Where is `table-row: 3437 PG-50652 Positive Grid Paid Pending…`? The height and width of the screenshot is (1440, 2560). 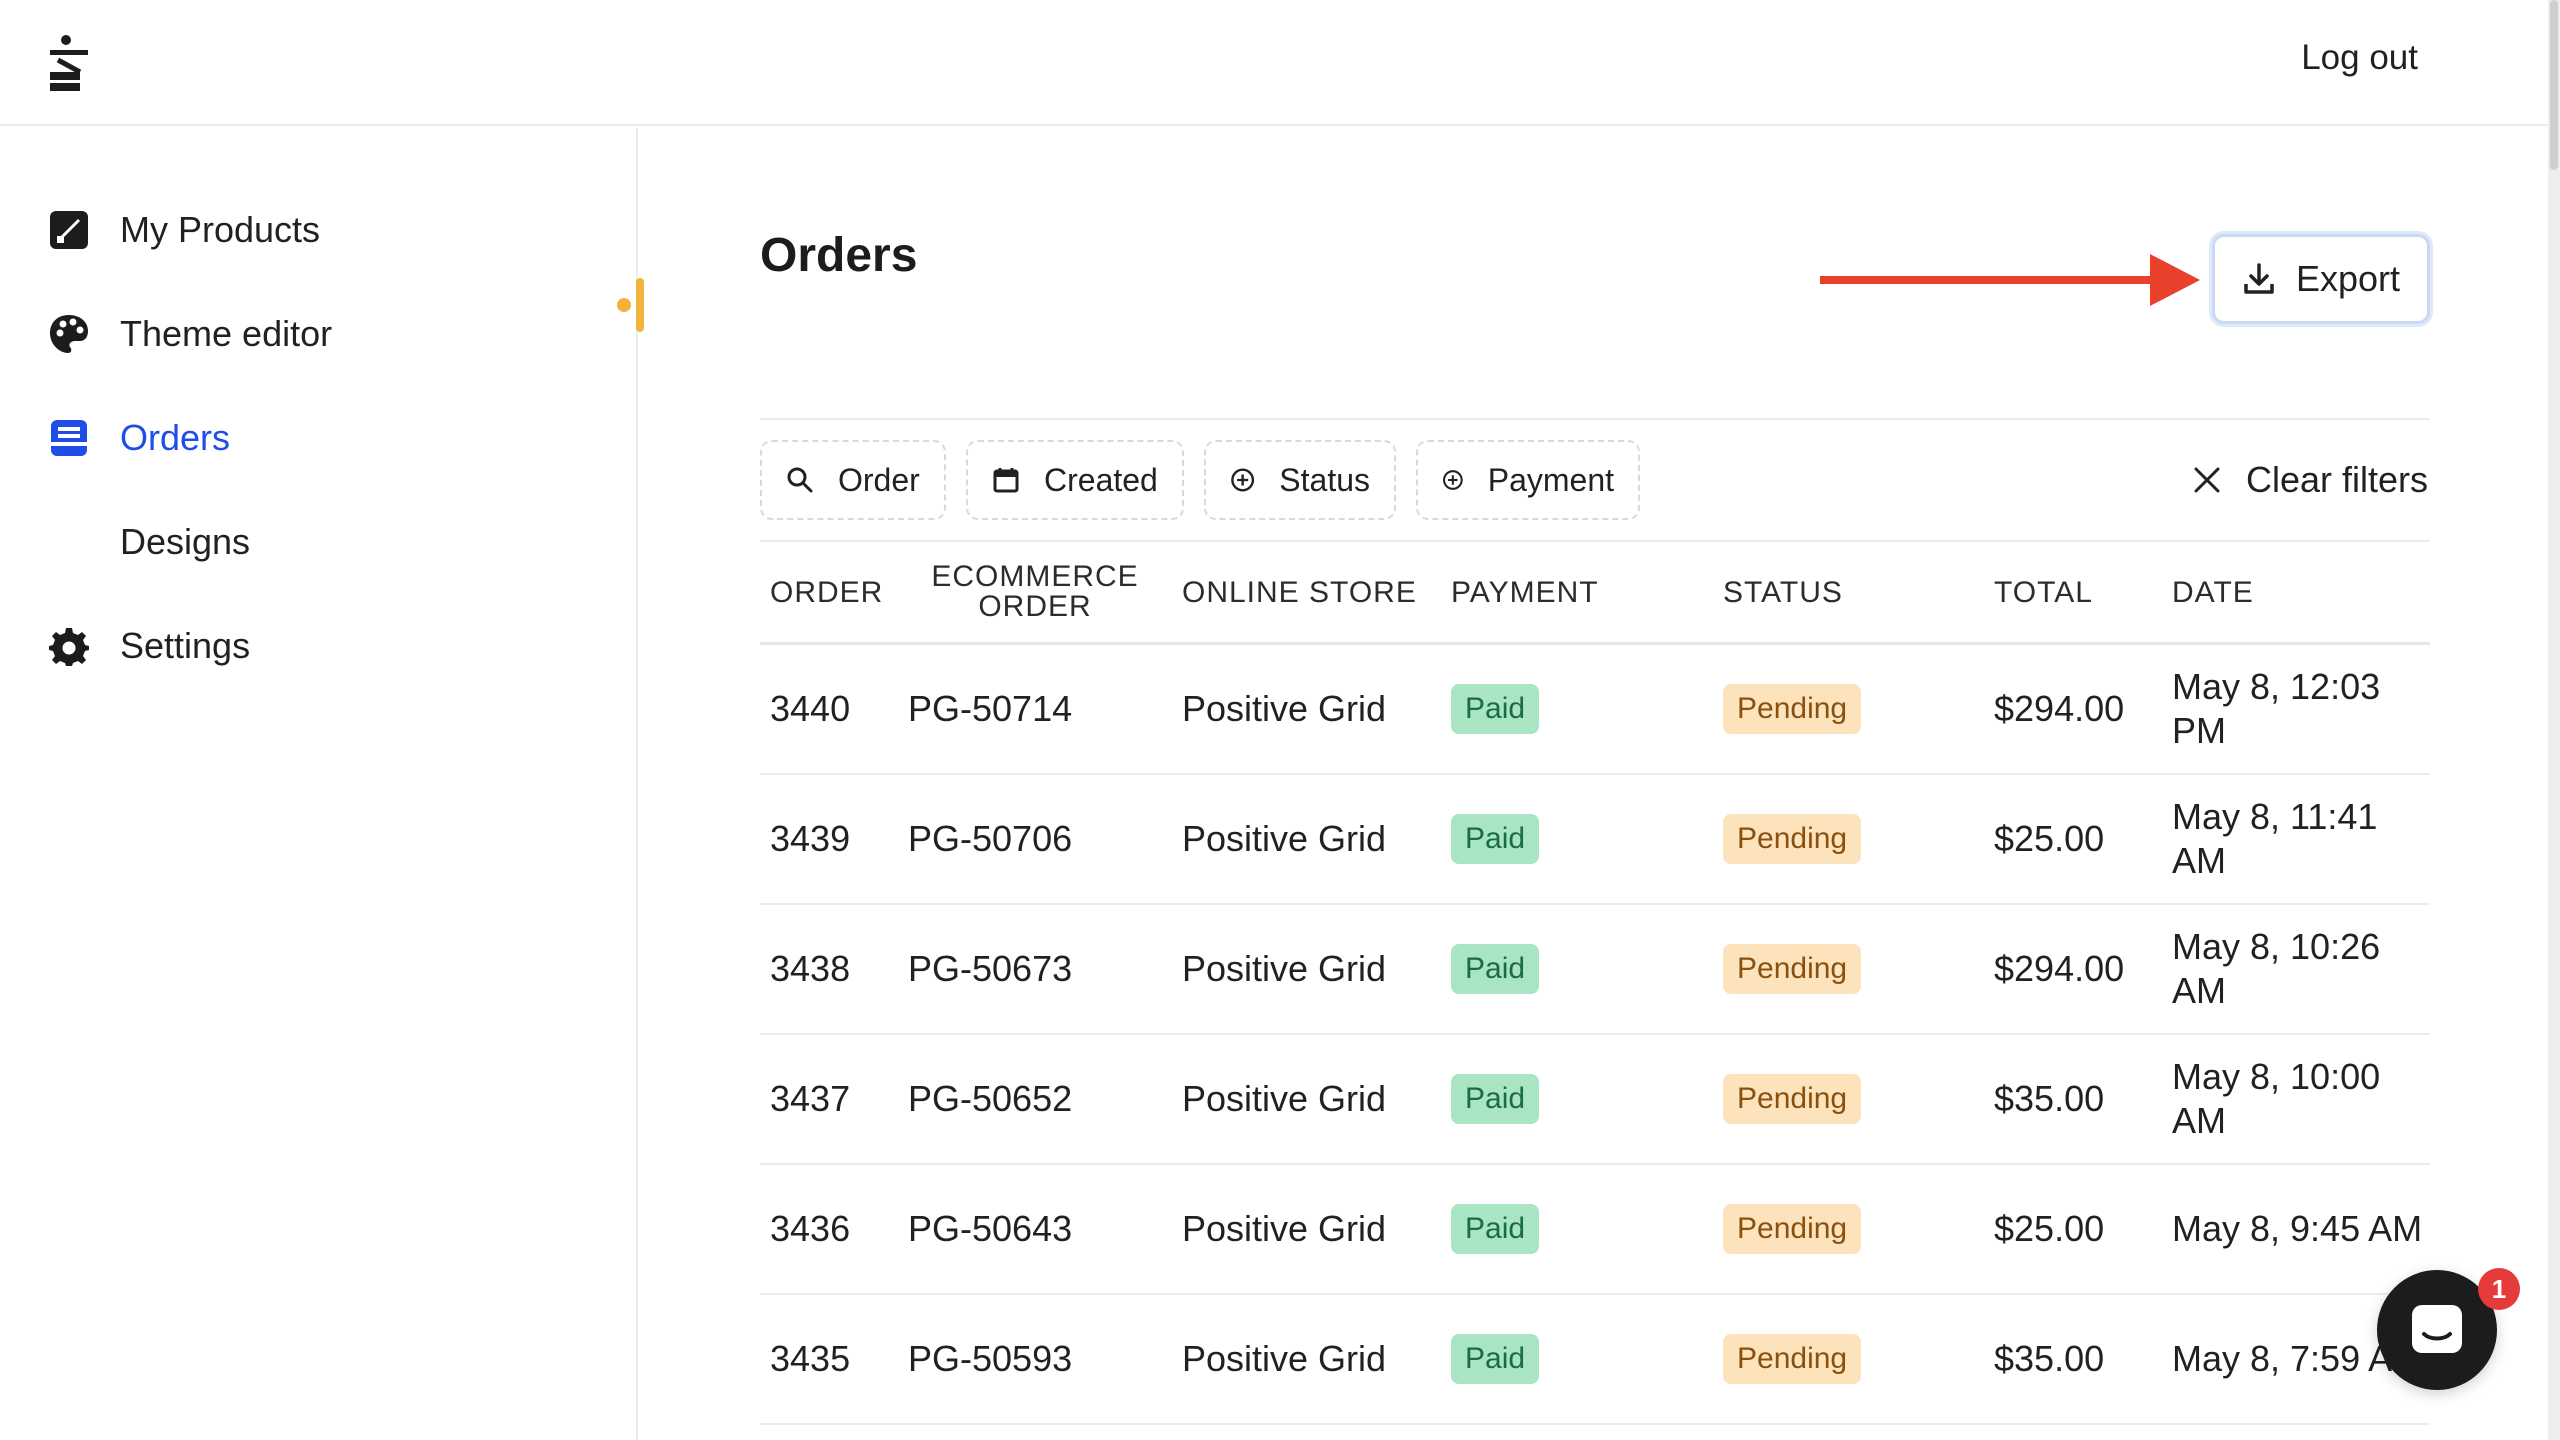
table-row: 3437 PG-50652 Positive Grid Paid Pending… is located at coordinates (1595, 1100).